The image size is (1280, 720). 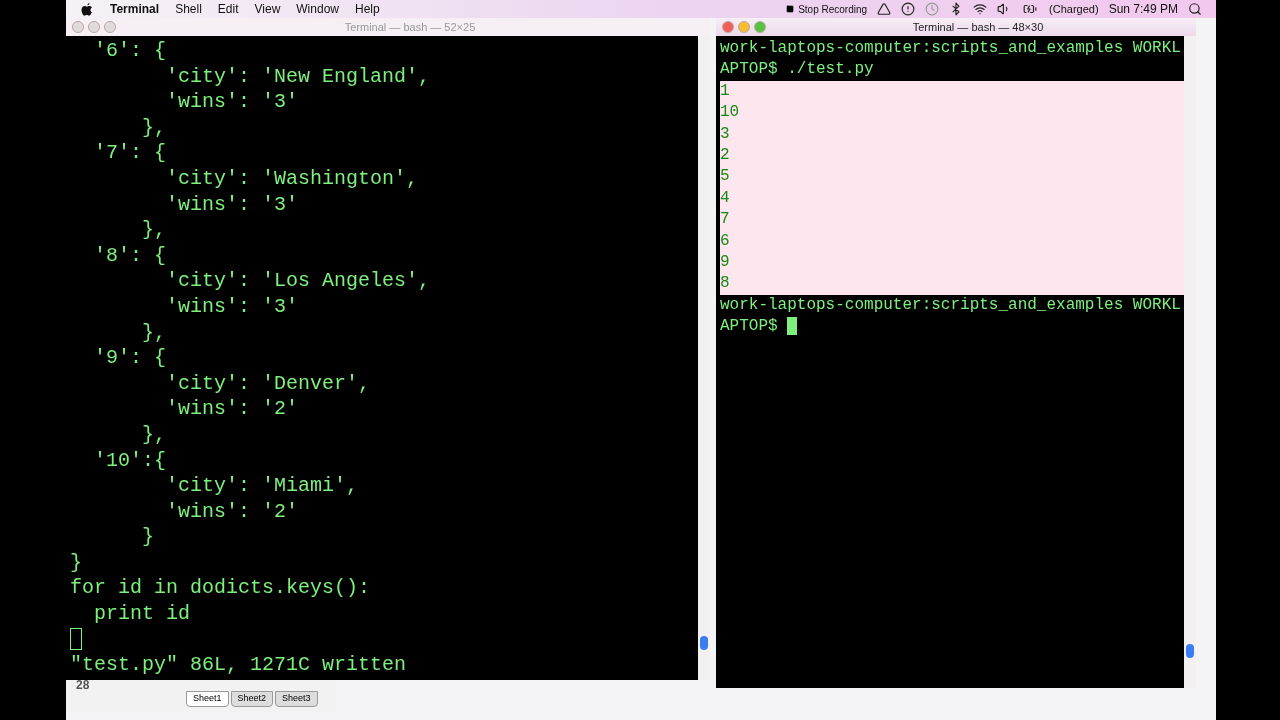 What do you see at coordinates (827, 9) in the screenshot?
I see `stop-recording-button: Stop Recording` at bounding box center [827, 9].